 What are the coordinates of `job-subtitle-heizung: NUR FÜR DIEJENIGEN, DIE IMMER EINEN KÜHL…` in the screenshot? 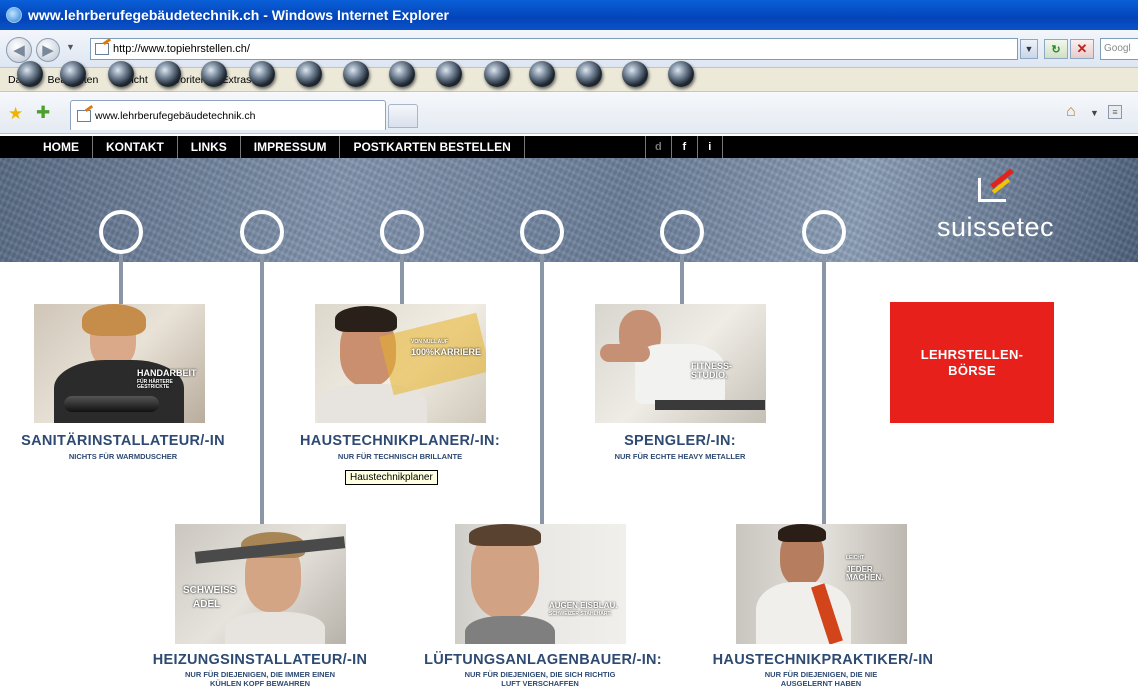 It's located at (260, 679).